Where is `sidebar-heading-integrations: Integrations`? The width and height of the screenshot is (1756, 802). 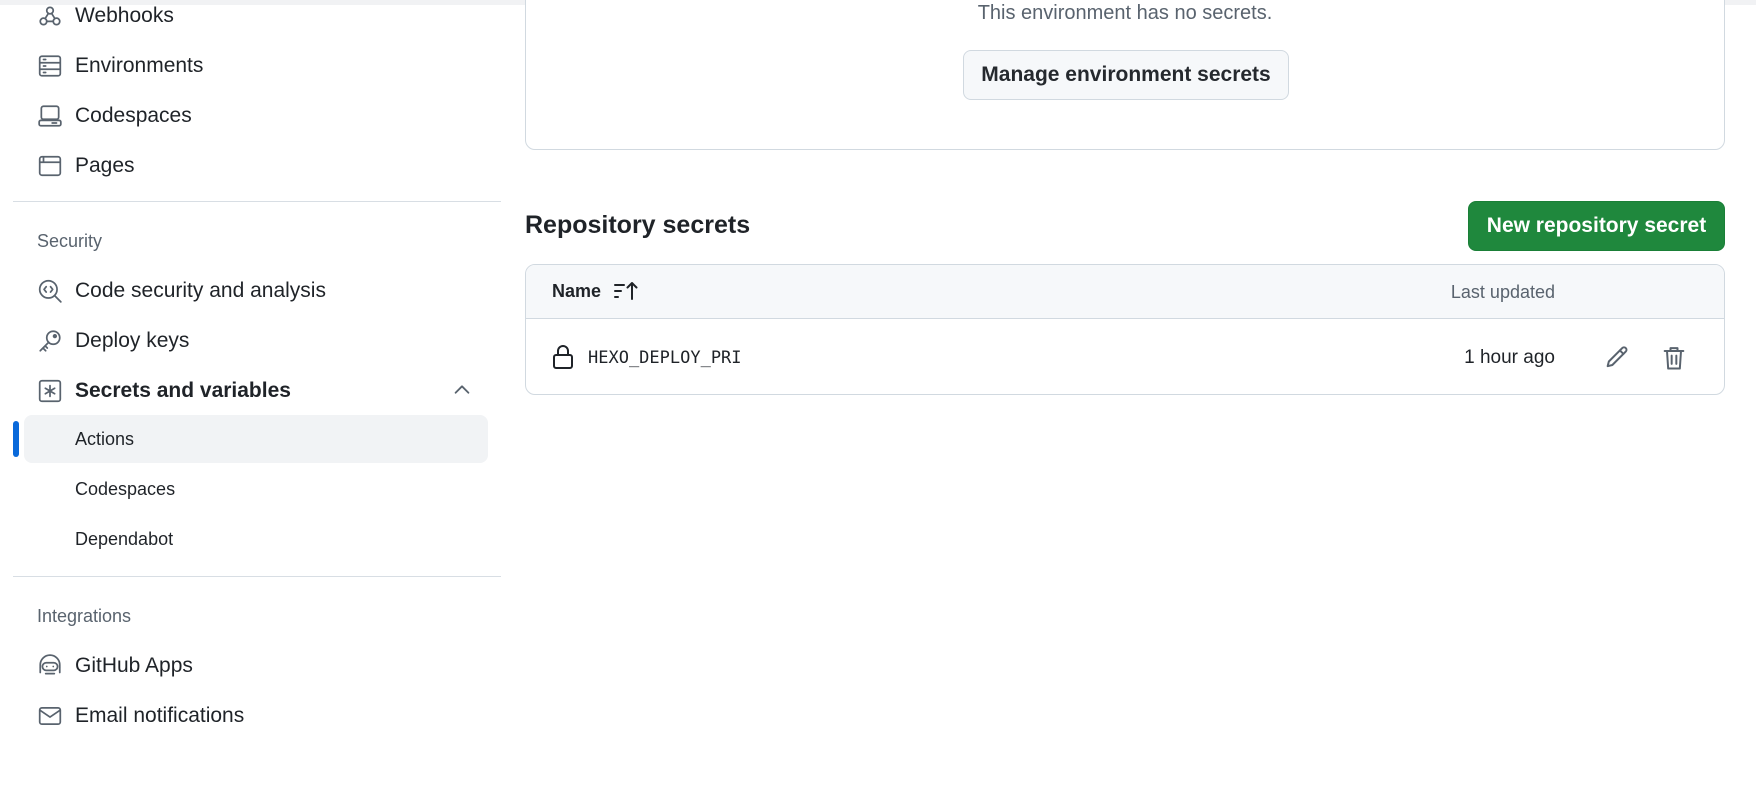
sidebar-heading-integrations: Integrations is located at coordinates (84, 616).